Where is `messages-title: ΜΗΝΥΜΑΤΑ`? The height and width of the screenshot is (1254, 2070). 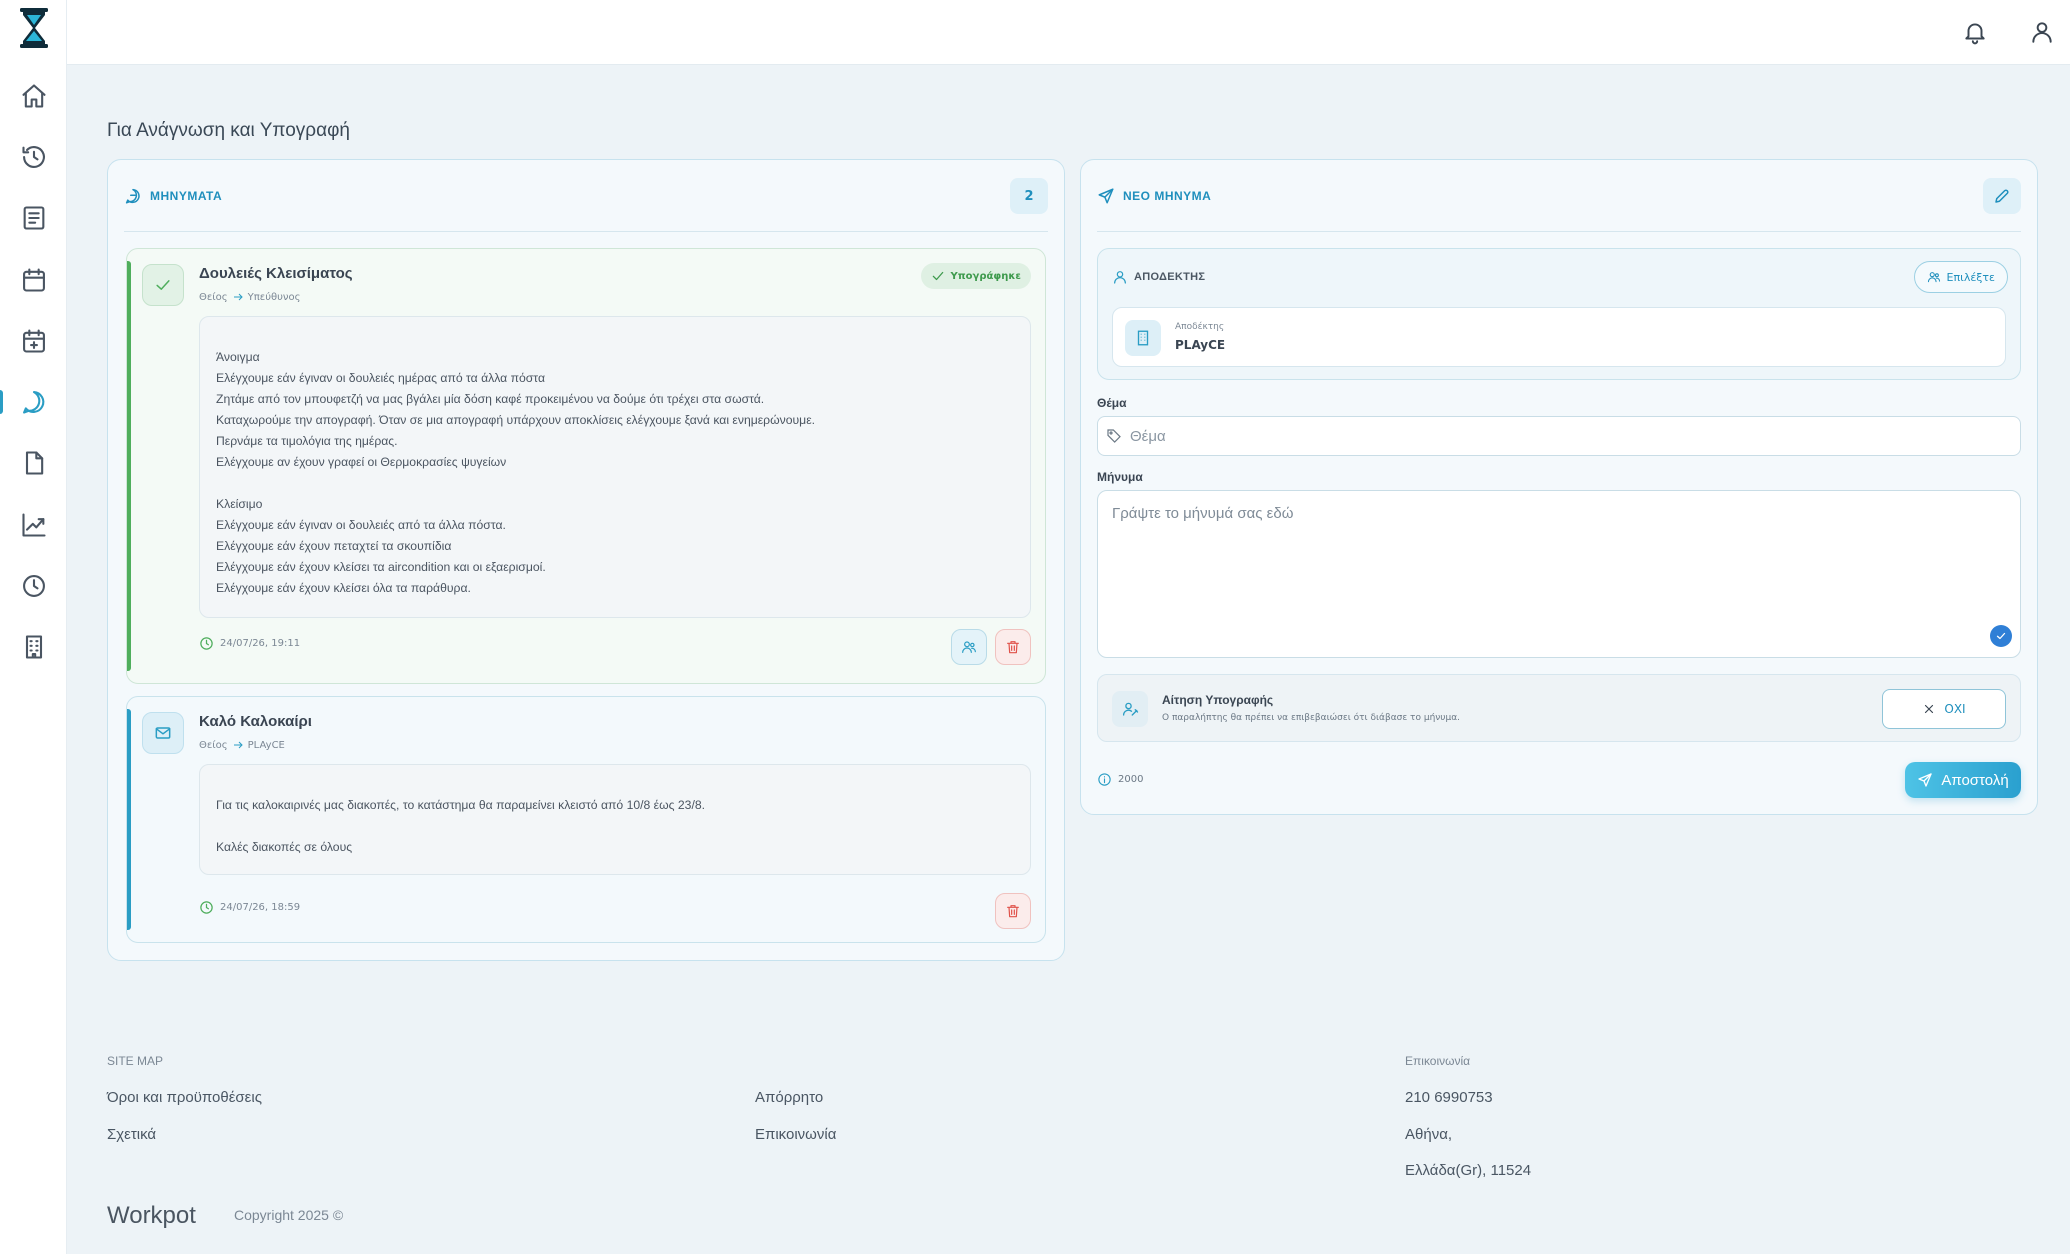 messages-title: ΜΗΝΥΜΑΤΑ is located at coordinates (186, 195).